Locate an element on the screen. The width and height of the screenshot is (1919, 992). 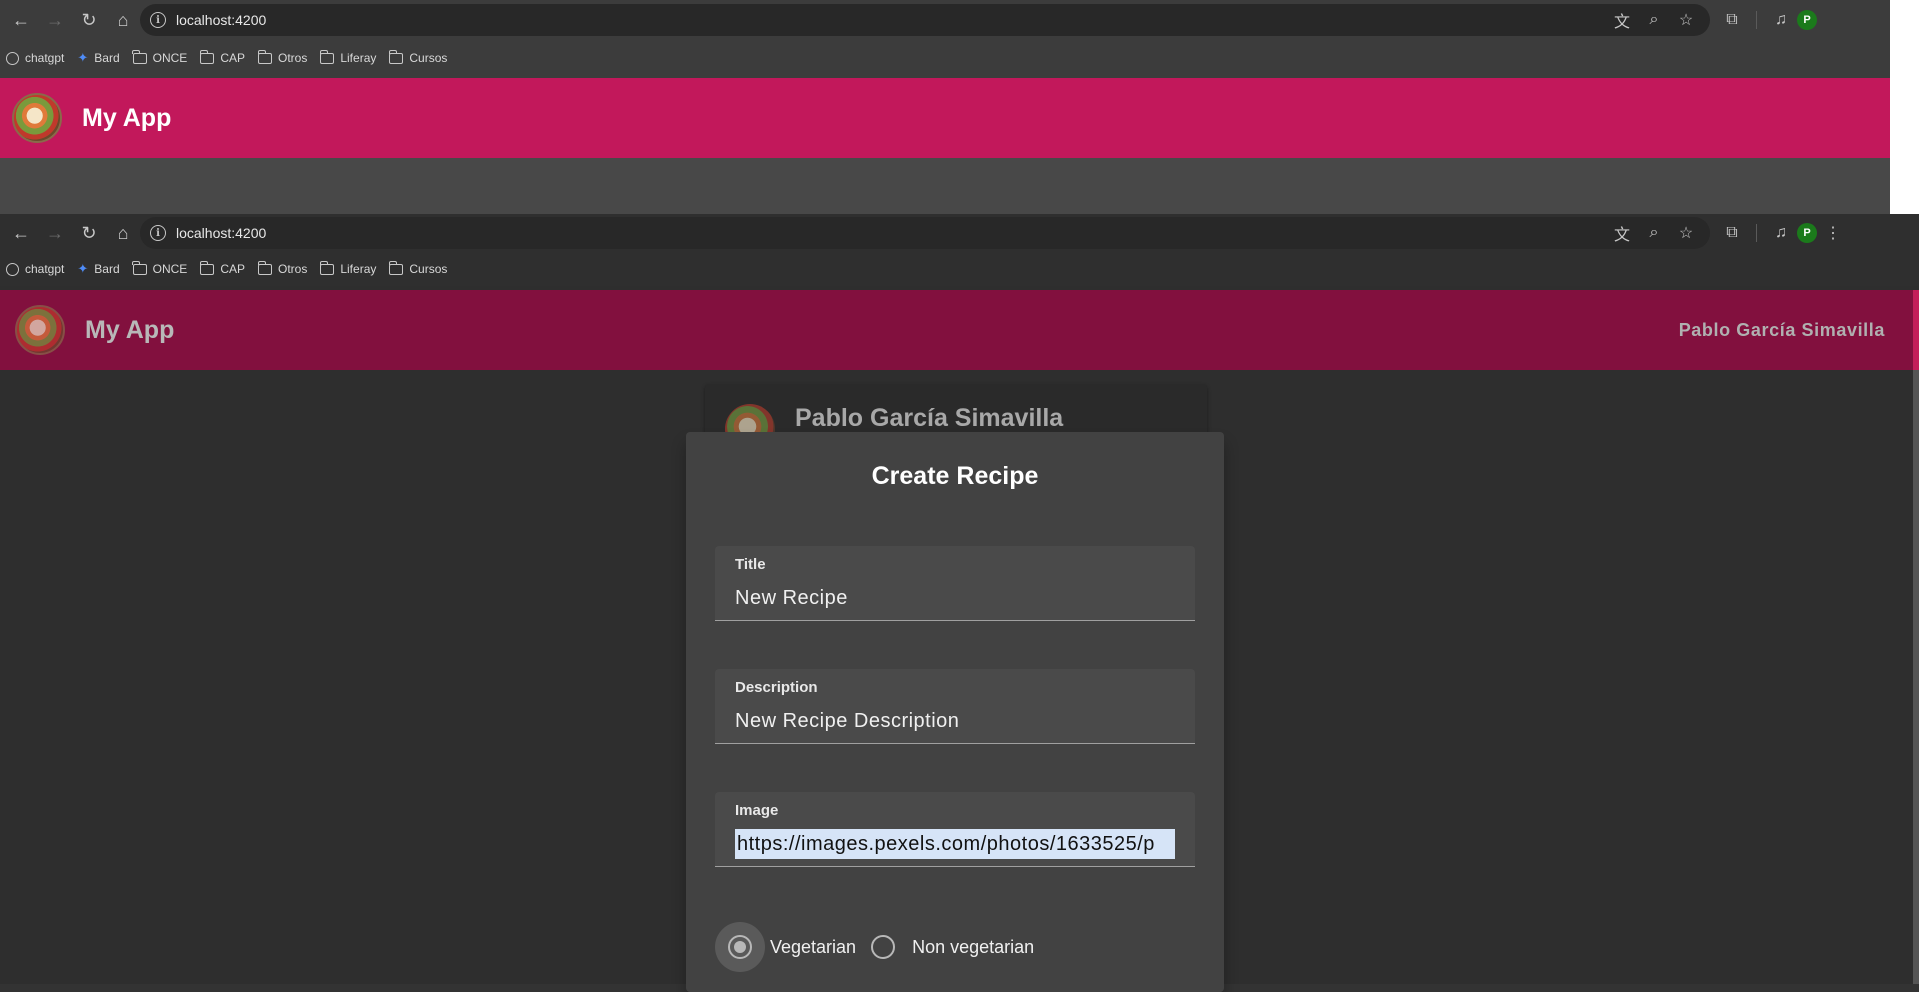
page-background is located at coordinates (945, 186).